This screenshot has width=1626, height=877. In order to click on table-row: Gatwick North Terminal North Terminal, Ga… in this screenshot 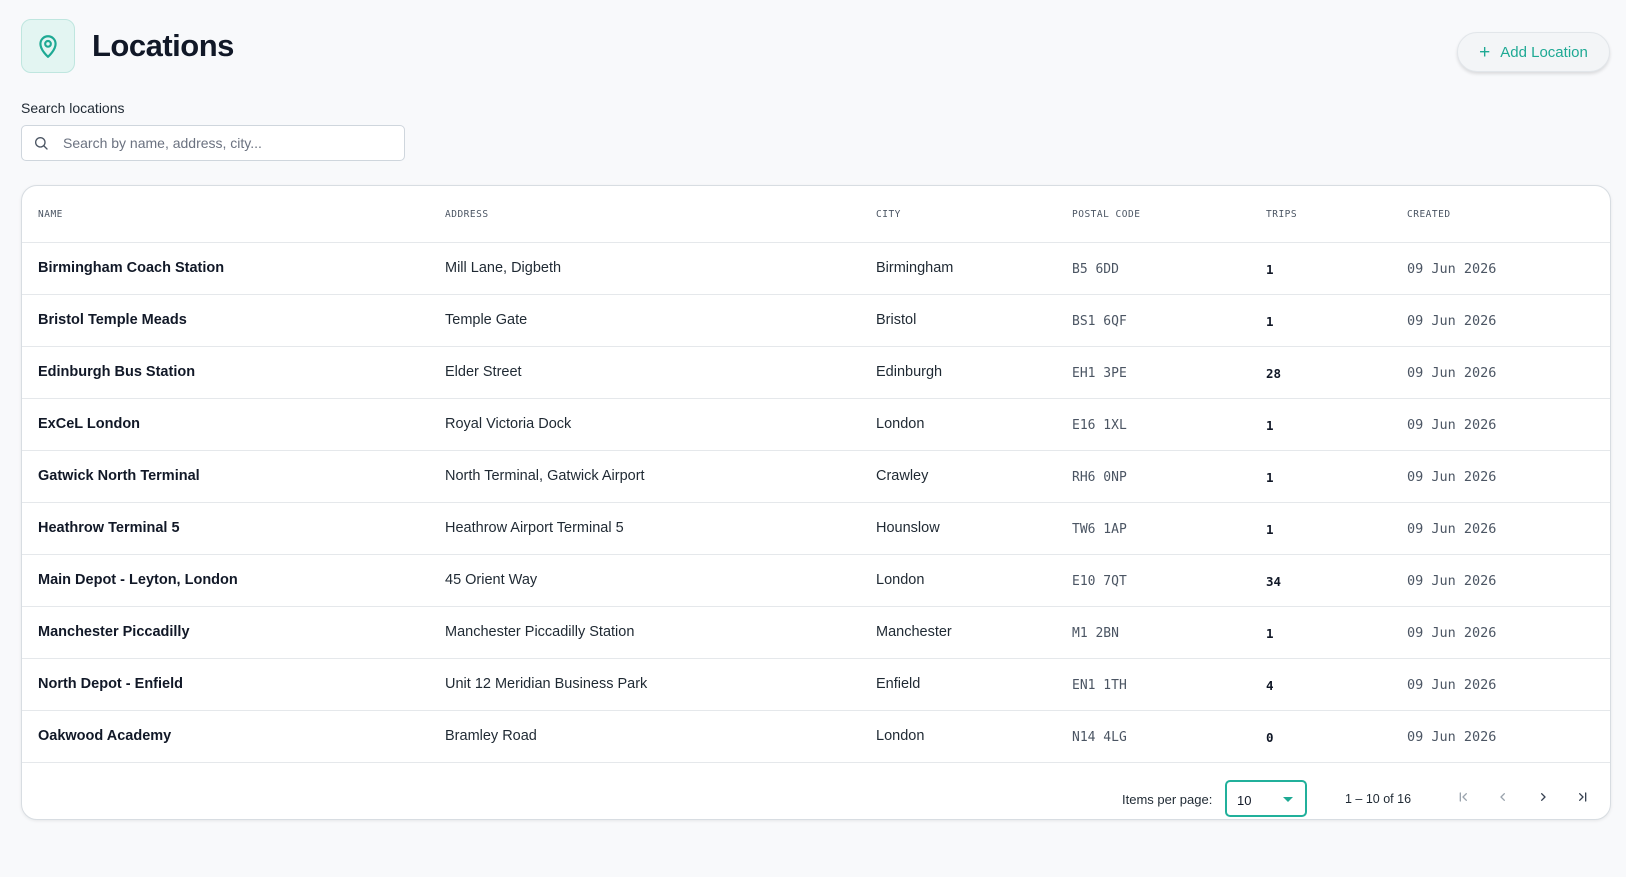, I will do `click(816, 477)`.